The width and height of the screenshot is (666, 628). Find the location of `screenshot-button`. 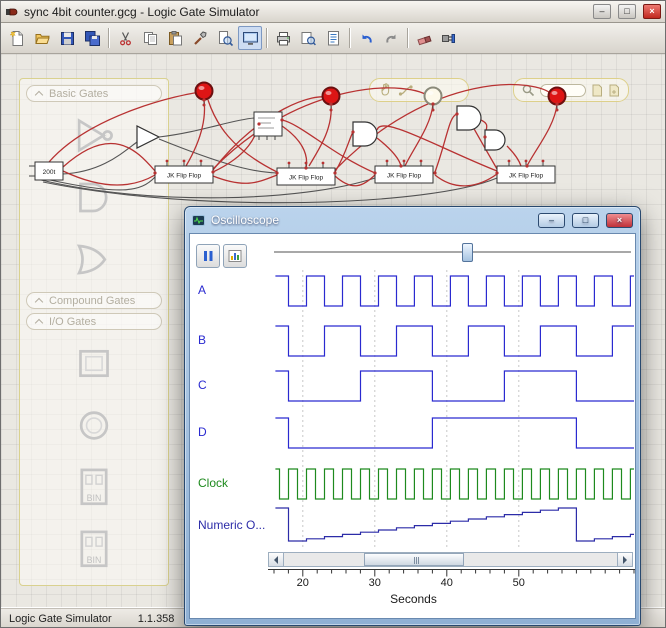

screenshot-button is located at coordinates (250, 38).